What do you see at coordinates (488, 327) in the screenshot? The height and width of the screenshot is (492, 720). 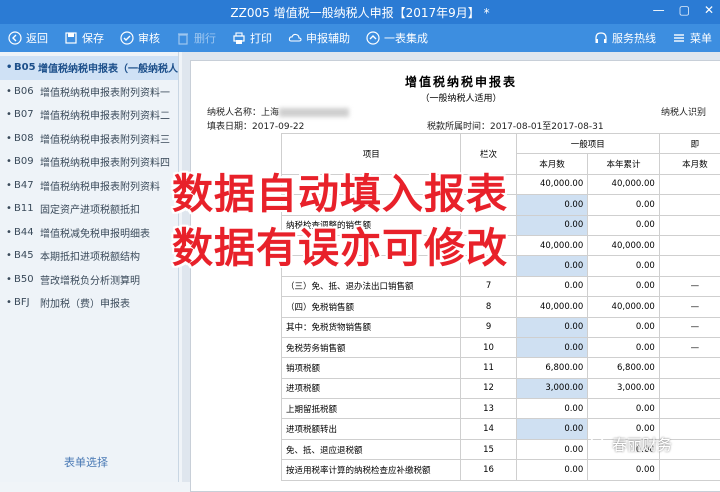 I see `row-number: 9` at bounding box center [488, 327].